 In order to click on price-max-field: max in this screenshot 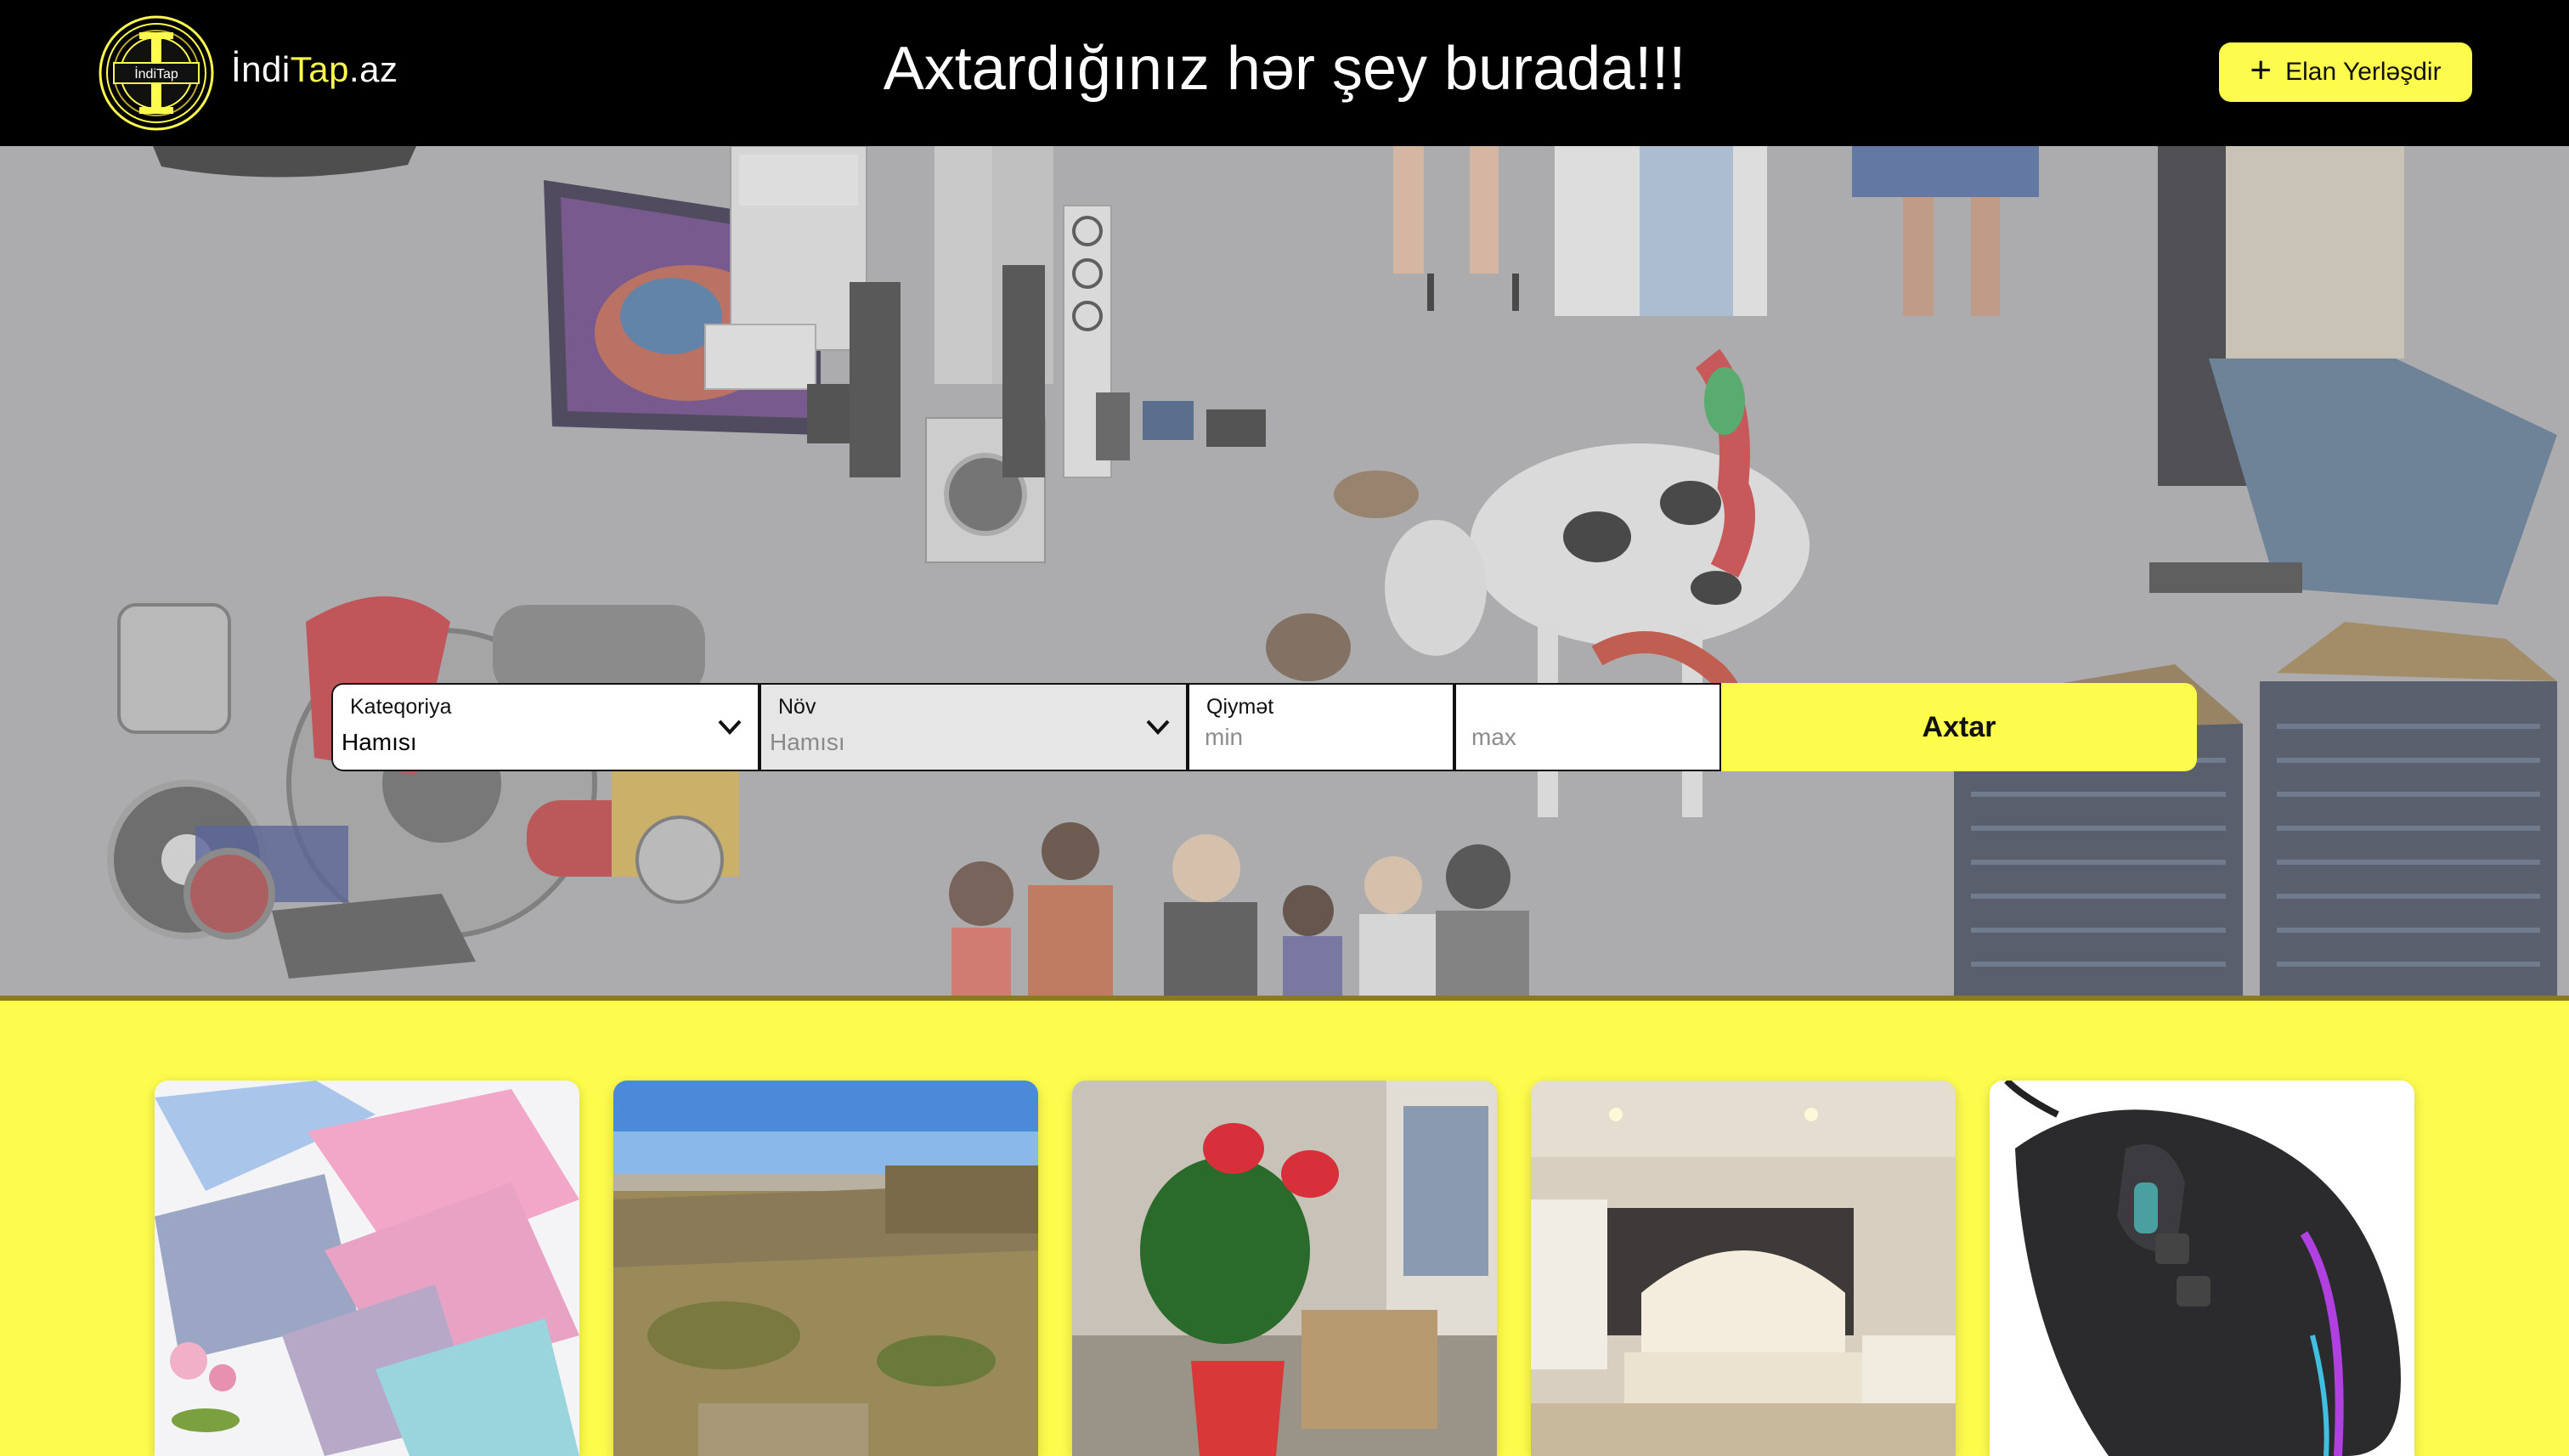, I will do `click(1588, 727)`.